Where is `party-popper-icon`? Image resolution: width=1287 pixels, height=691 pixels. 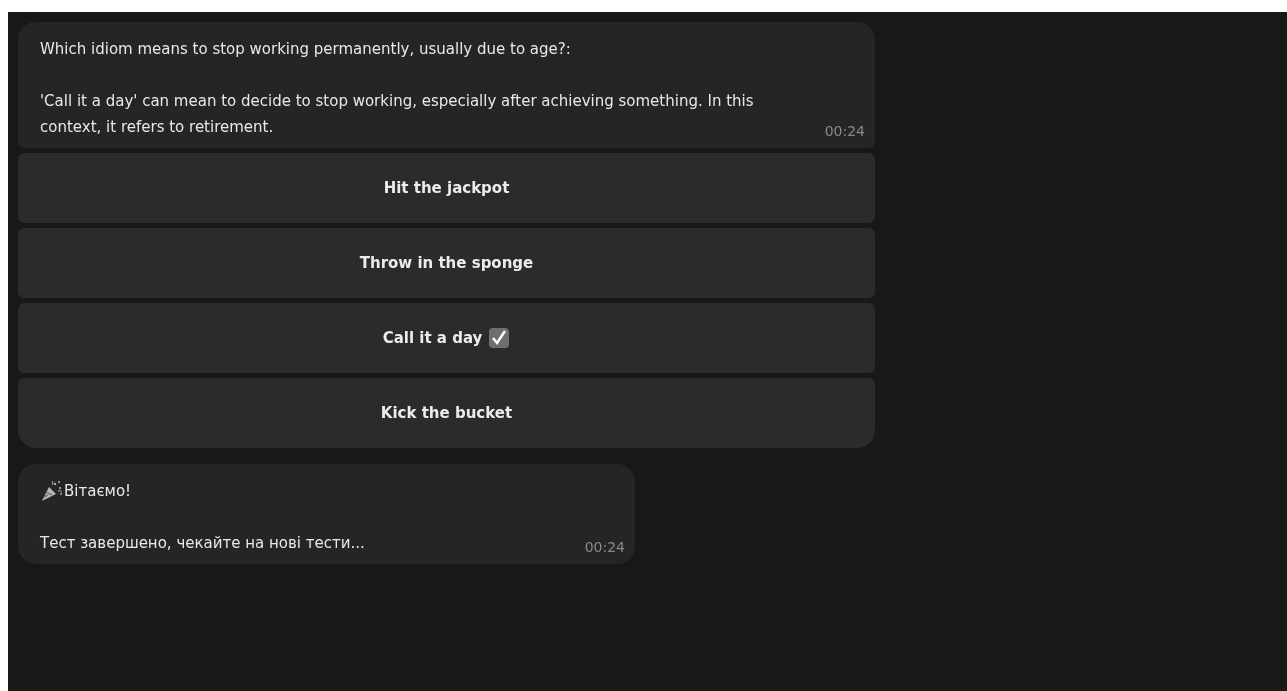 party-popper-icon is located at coordinates (52, 491).